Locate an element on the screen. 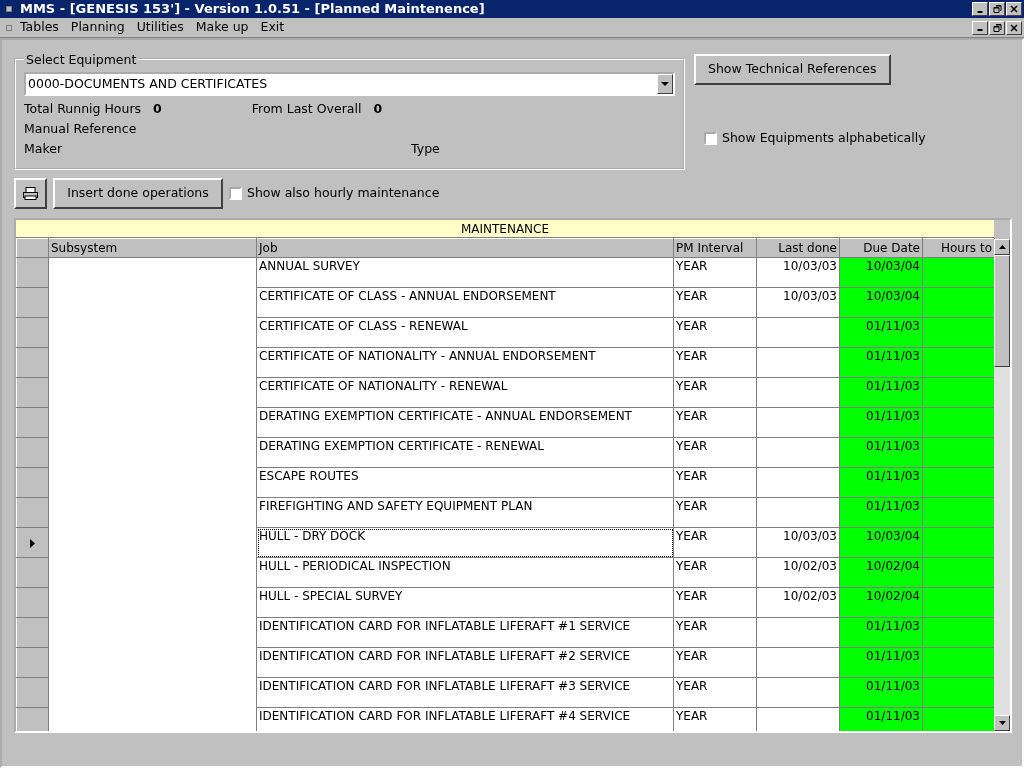 This screenshot has height=768, width=1024. field-label: Manual Reference is located at coordinates (80, 128).